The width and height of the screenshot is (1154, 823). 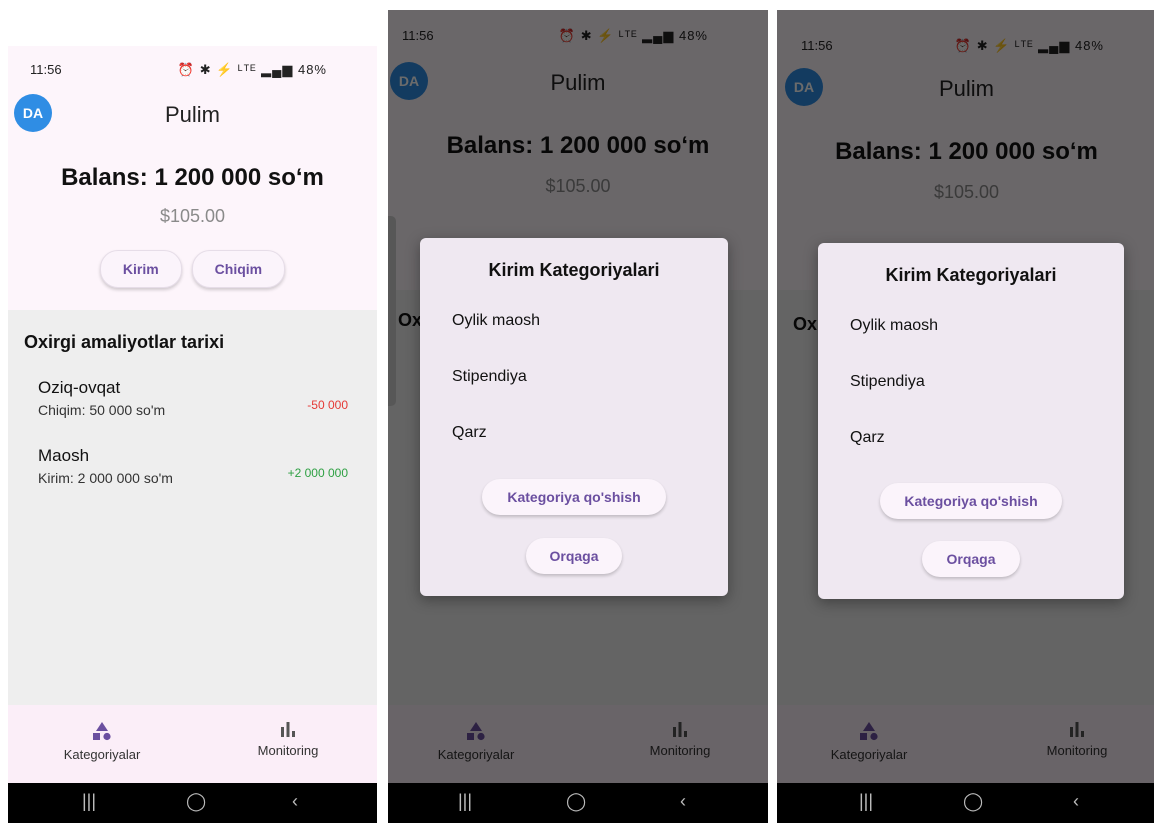 What do you see at coordinates (124, 342) in the screenshot?
I see `history-title: Oxirgi amaliyotlar tarixi` at bounding box center [124, 342].